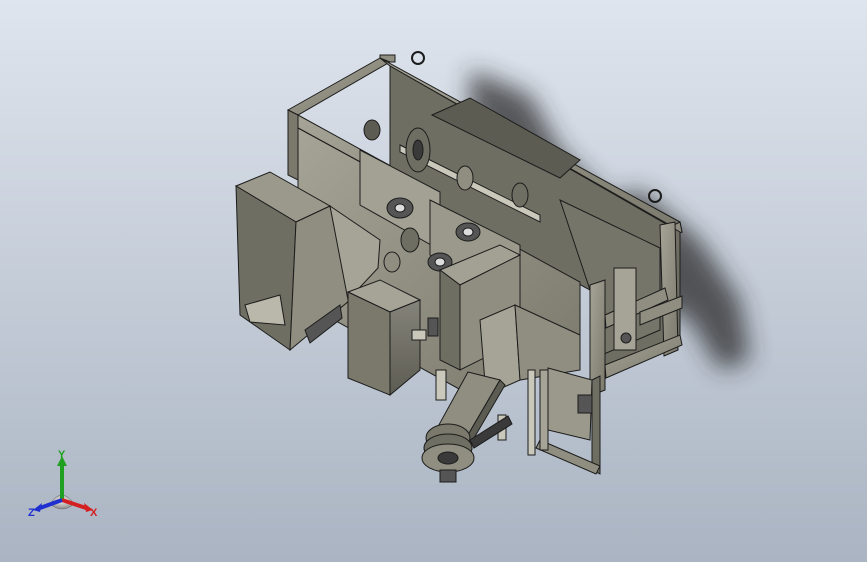  Describe the element at coordinates (66, 488) in the screenshot. I see `coordinate-triad: Y X Z` at that location.